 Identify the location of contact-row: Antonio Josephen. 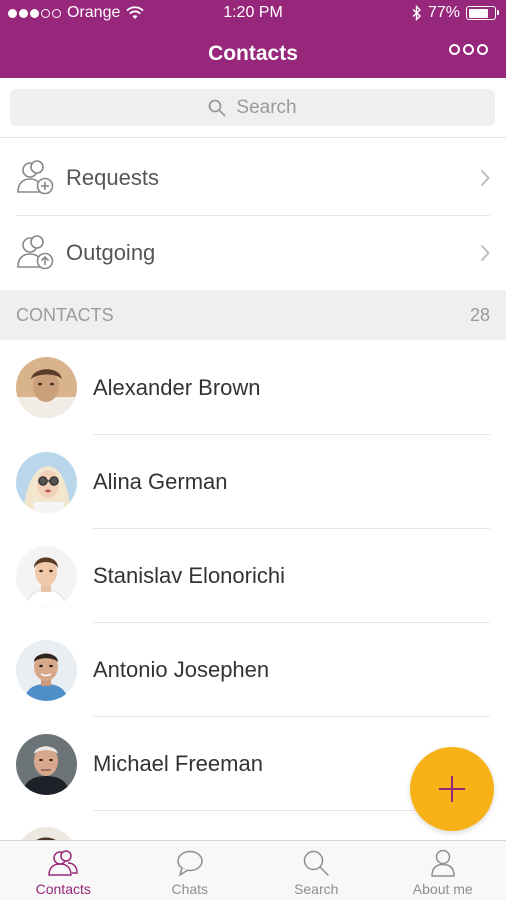
(253, 670).